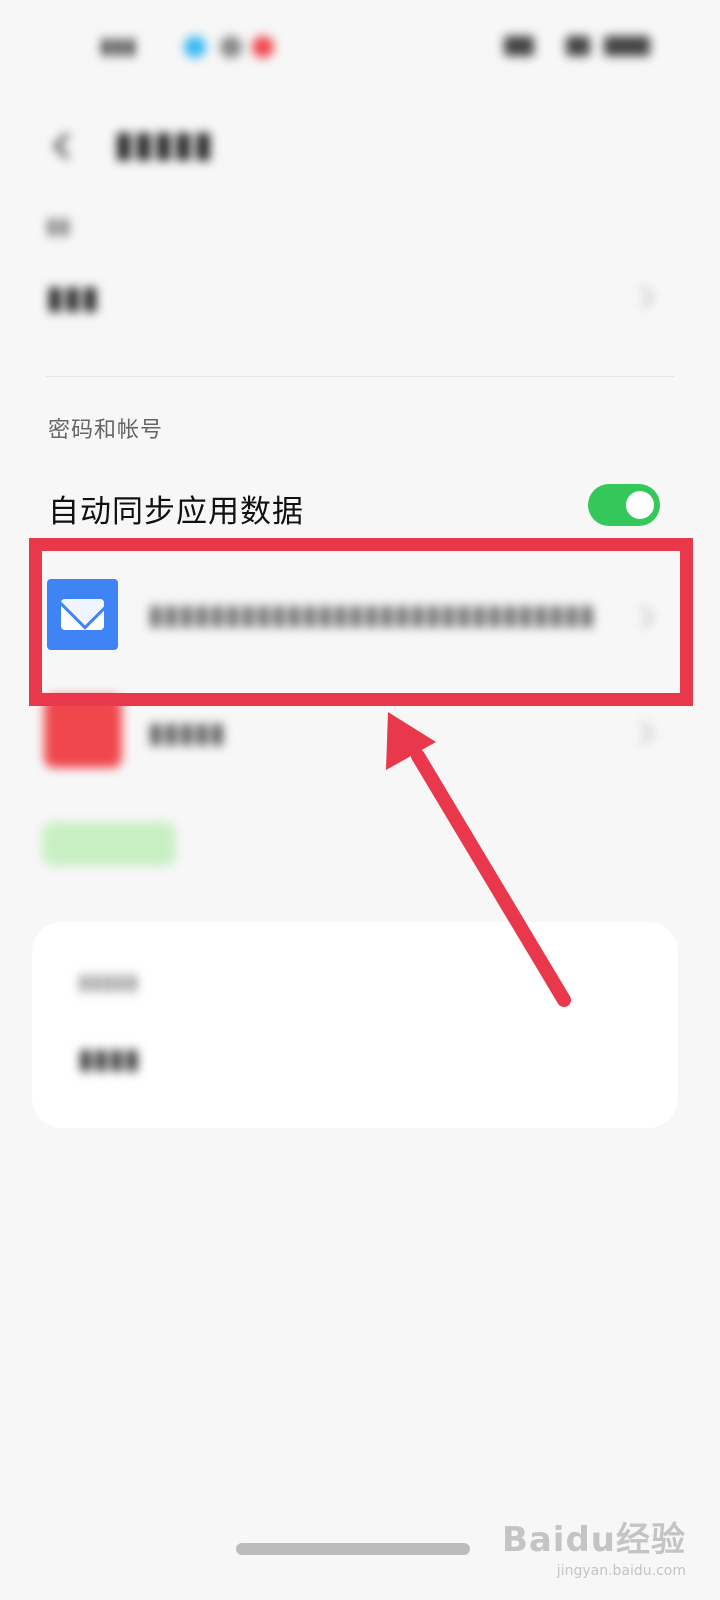 Image resolution: width=720 pixels, height=1600 pixels. What do you see at coordinates (360, 376) in the screenshot?
I see `divider` at bounding box center [360, 376].